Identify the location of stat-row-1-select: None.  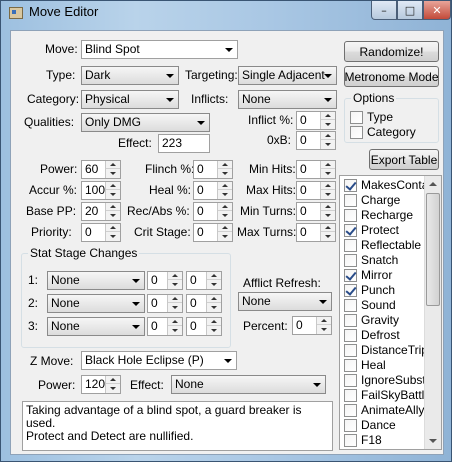
(96, 280).